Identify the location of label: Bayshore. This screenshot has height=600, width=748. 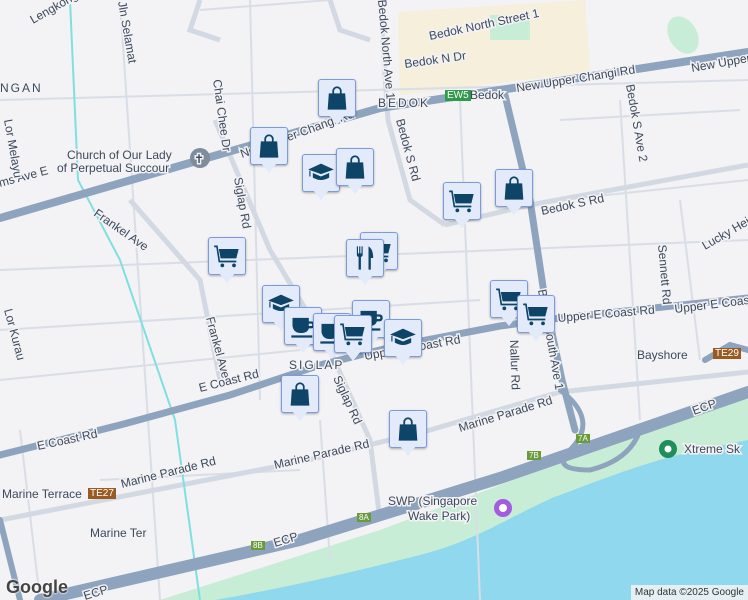
(662, 355).